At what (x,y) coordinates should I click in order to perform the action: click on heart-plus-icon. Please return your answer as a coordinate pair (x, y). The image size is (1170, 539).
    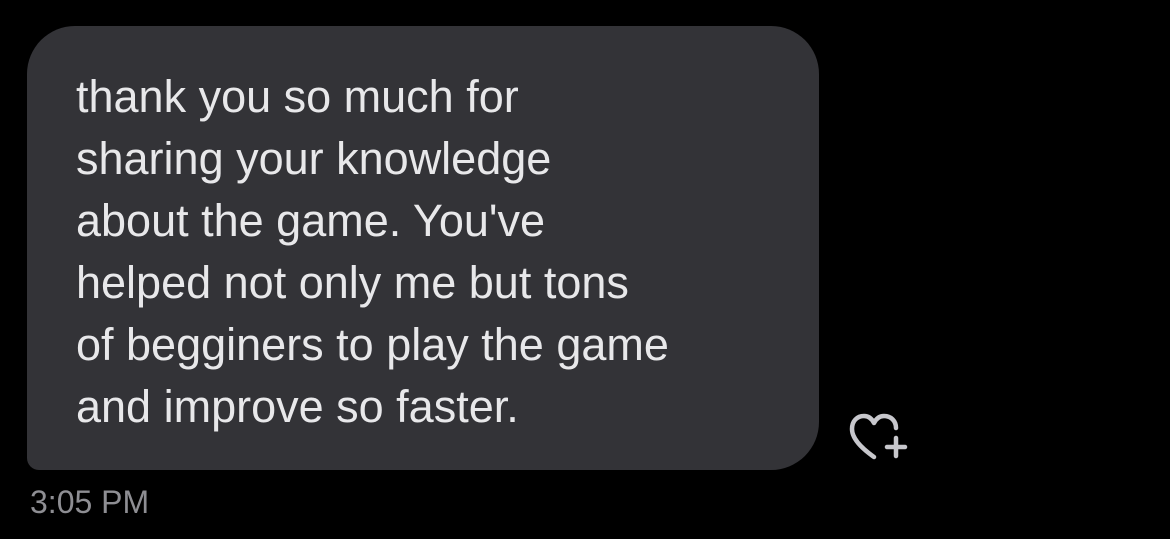
    Looking at the image, I should click on (878, 436).